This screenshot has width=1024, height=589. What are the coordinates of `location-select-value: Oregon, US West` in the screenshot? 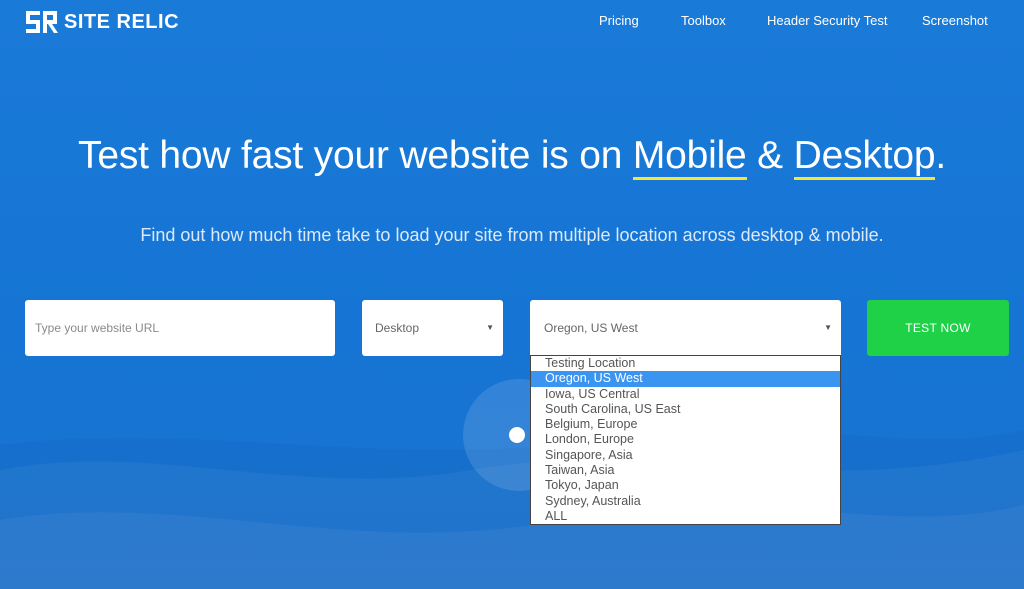 It's located at (591, 328).